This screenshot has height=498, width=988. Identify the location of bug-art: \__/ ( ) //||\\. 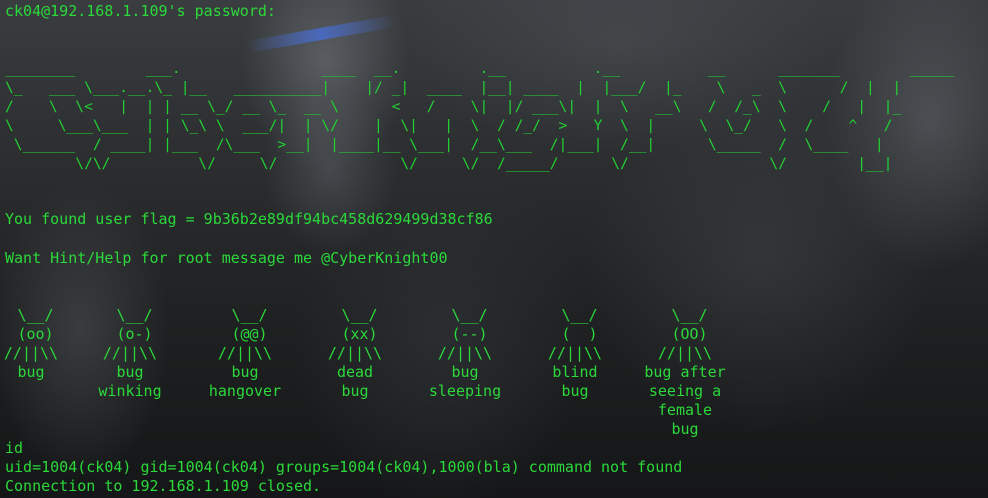
(575, 334).